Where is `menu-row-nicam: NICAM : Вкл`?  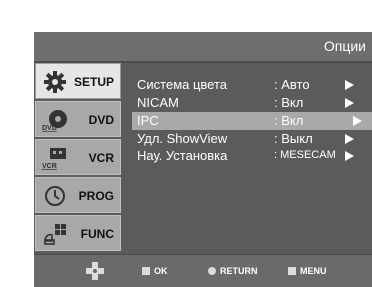 menu-row-nicam: NICAM : Вкл is located at coordinates (253, 103).